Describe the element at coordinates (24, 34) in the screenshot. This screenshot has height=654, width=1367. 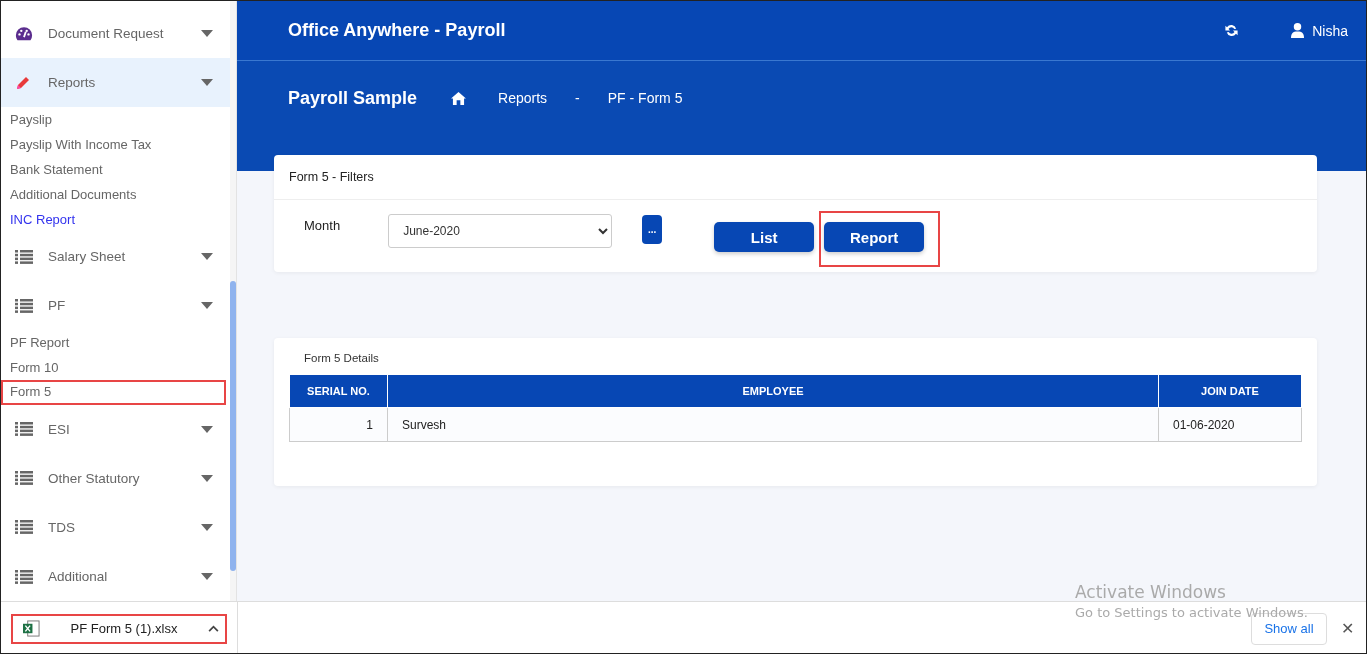
I see `gauge-icon` at that location.